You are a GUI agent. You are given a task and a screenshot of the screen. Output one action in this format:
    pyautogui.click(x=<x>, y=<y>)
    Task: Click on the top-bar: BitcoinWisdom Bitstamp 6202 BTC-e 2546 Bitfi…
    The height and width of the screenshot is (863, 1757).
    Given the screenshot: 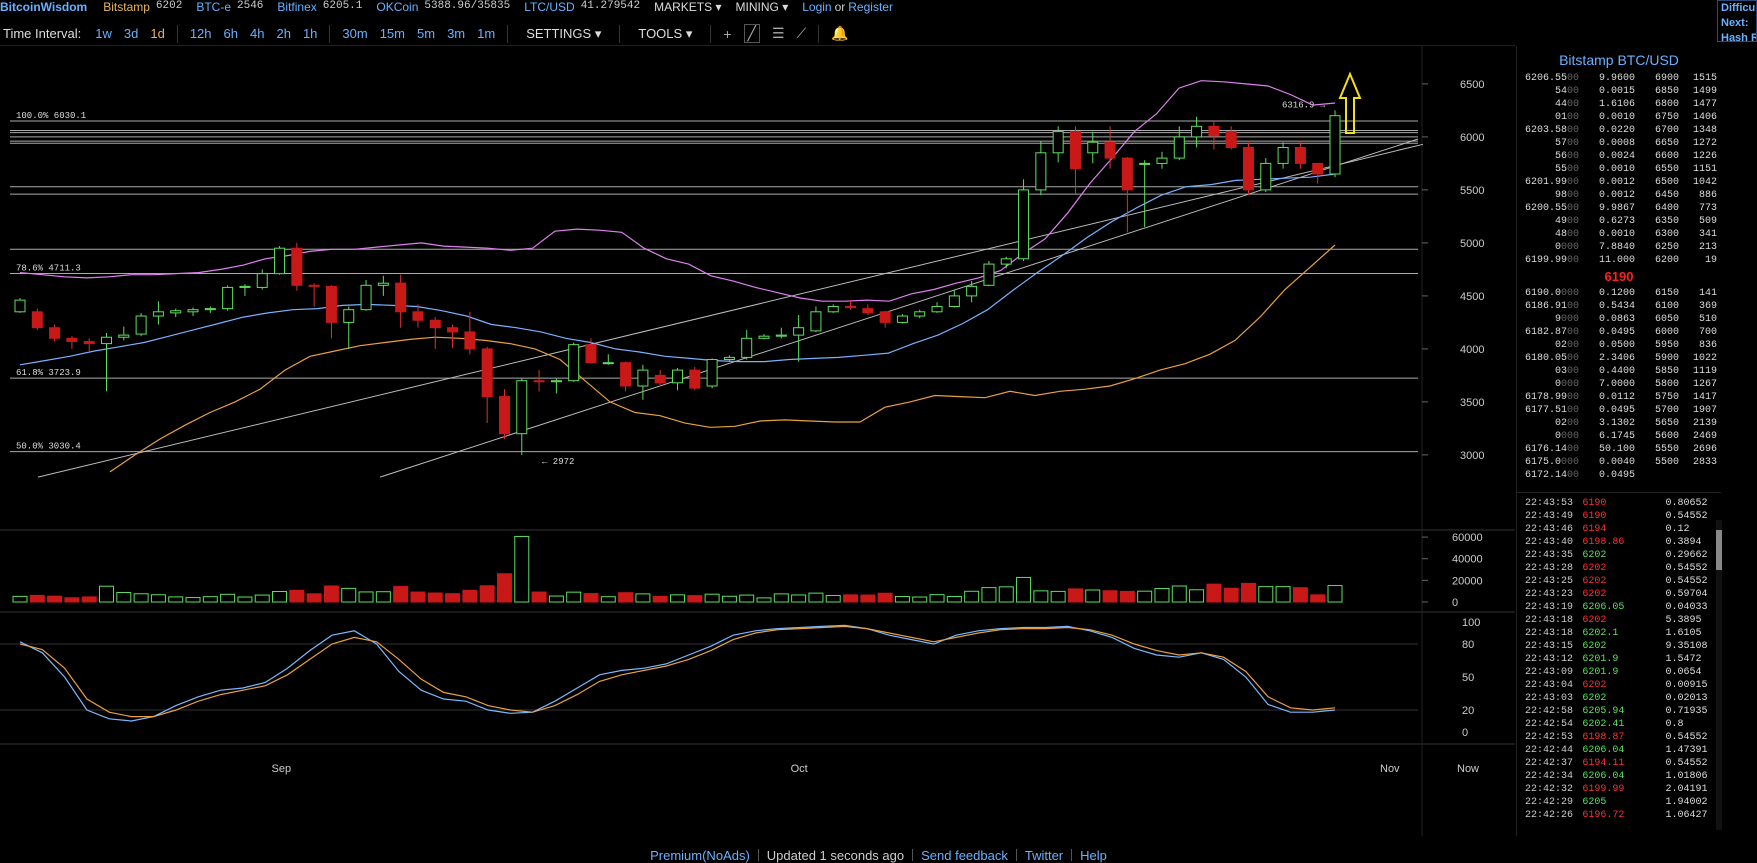 What is the action you would take?
    pyautogui.click(x=878, y=7)
    